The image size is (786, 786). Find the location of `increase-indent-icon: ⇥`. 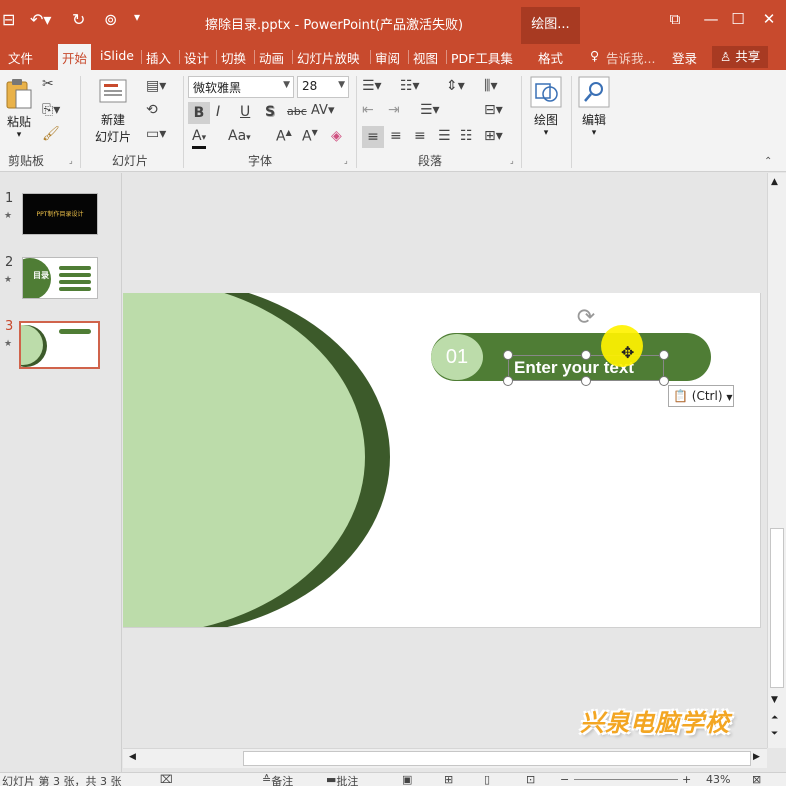

increase-indent-icon: ⇥ is located at coordinates (394, 110).